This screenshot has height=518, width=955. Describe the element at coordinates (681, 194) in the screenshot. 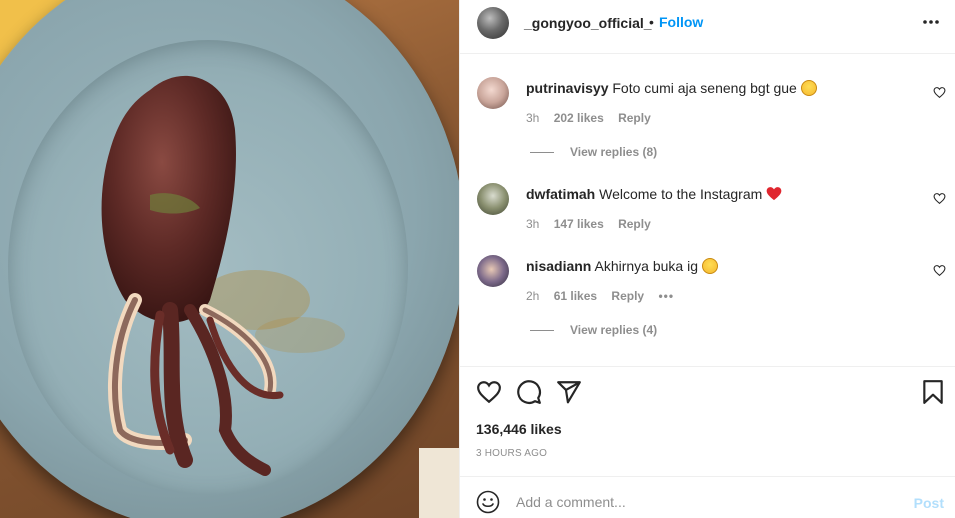

I see `comment-text: Welcome to the Instagram` at that location.